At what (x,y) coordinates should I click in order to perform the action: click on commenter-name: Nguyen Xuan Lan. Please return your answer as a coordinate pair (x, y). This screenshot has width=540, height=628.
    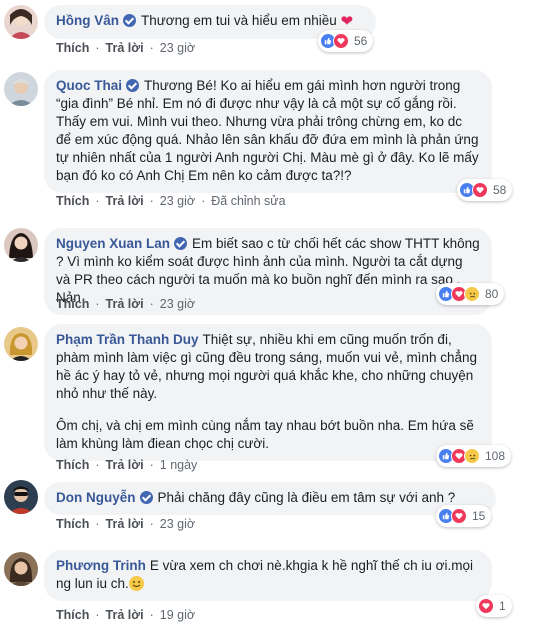
    Looking at the image, I should click on (113, 243).